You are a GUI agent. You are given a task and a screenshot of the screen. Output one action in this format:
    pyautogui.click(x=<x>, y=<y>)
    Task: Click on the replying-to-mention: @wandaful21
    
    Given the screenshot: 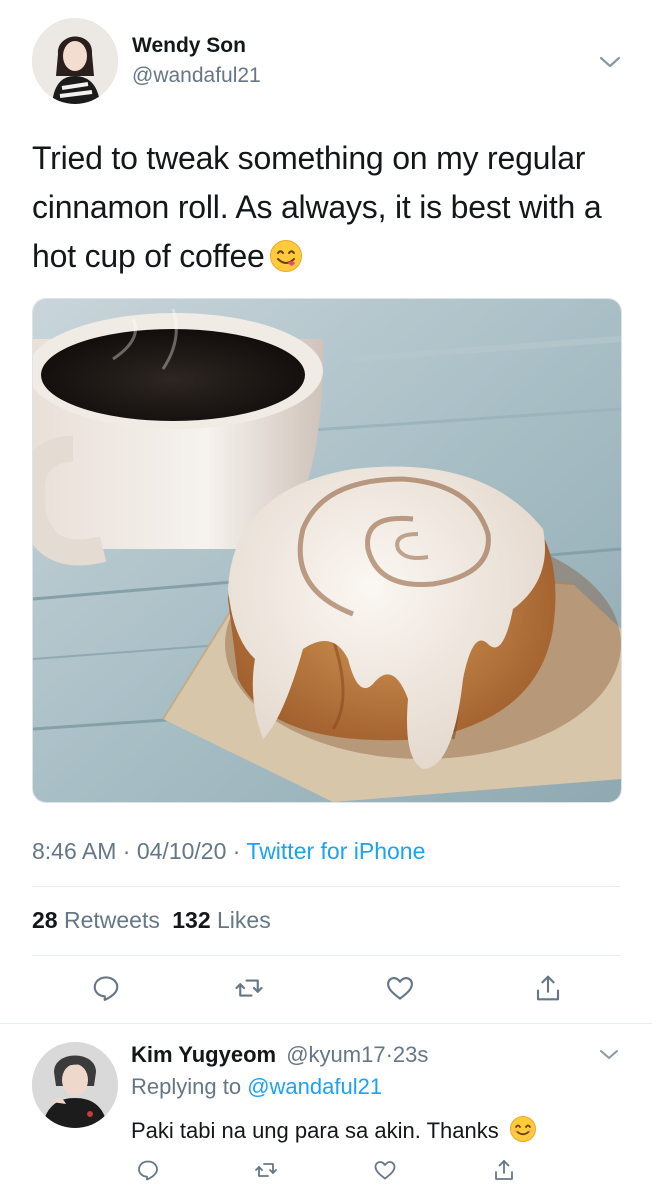 What is the action you would take?
    pyautogui.click(x=314, y=1086)
    